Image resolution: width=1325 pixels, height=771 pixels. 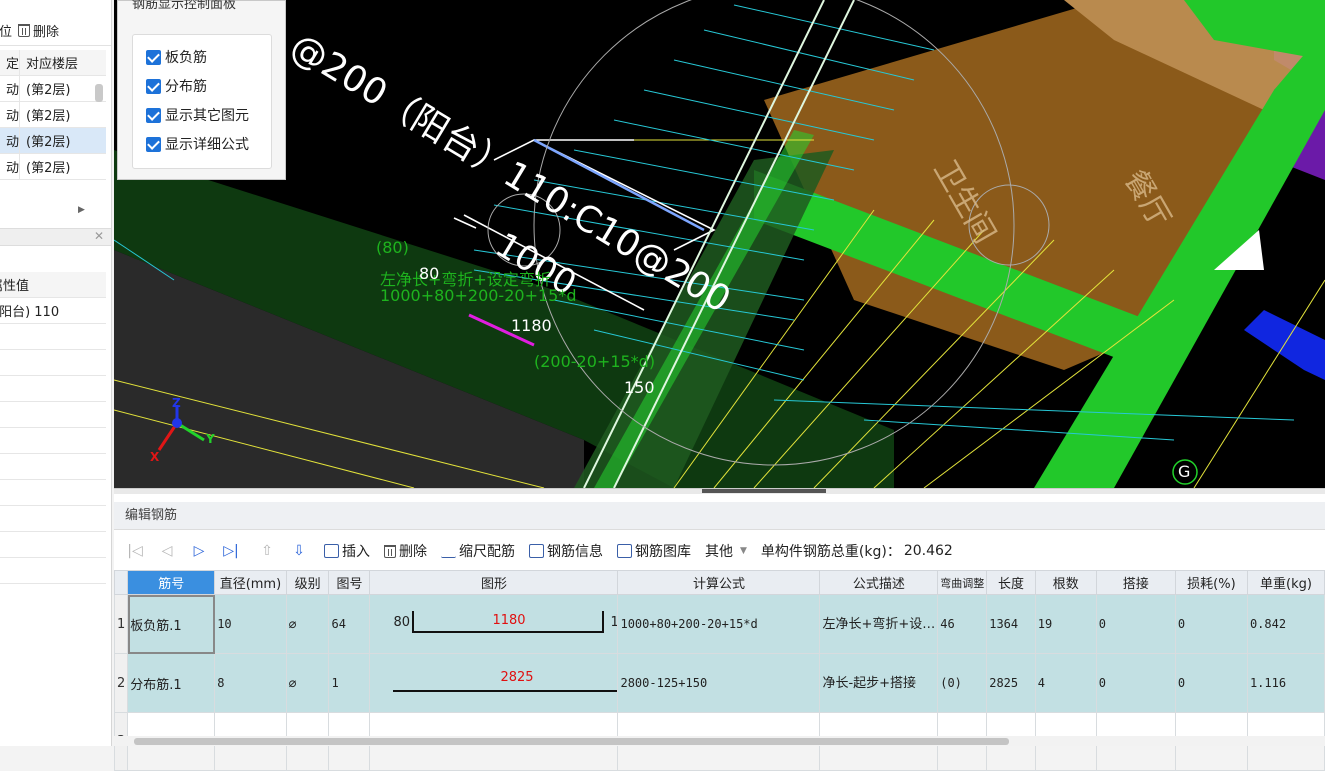 What do you see at coordinates (10, 114) in the screenshot?
I see `grid-cell: 动` at bounding box center [10, 114].